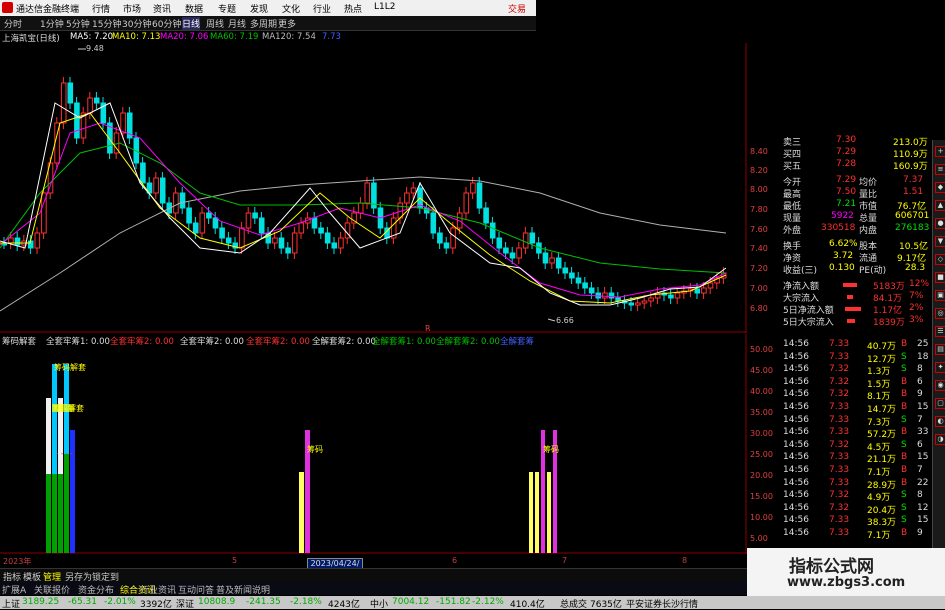 The width and height of the screenshot is (945, 610). I want to click on menu-item: 市场, so click(132, 8).